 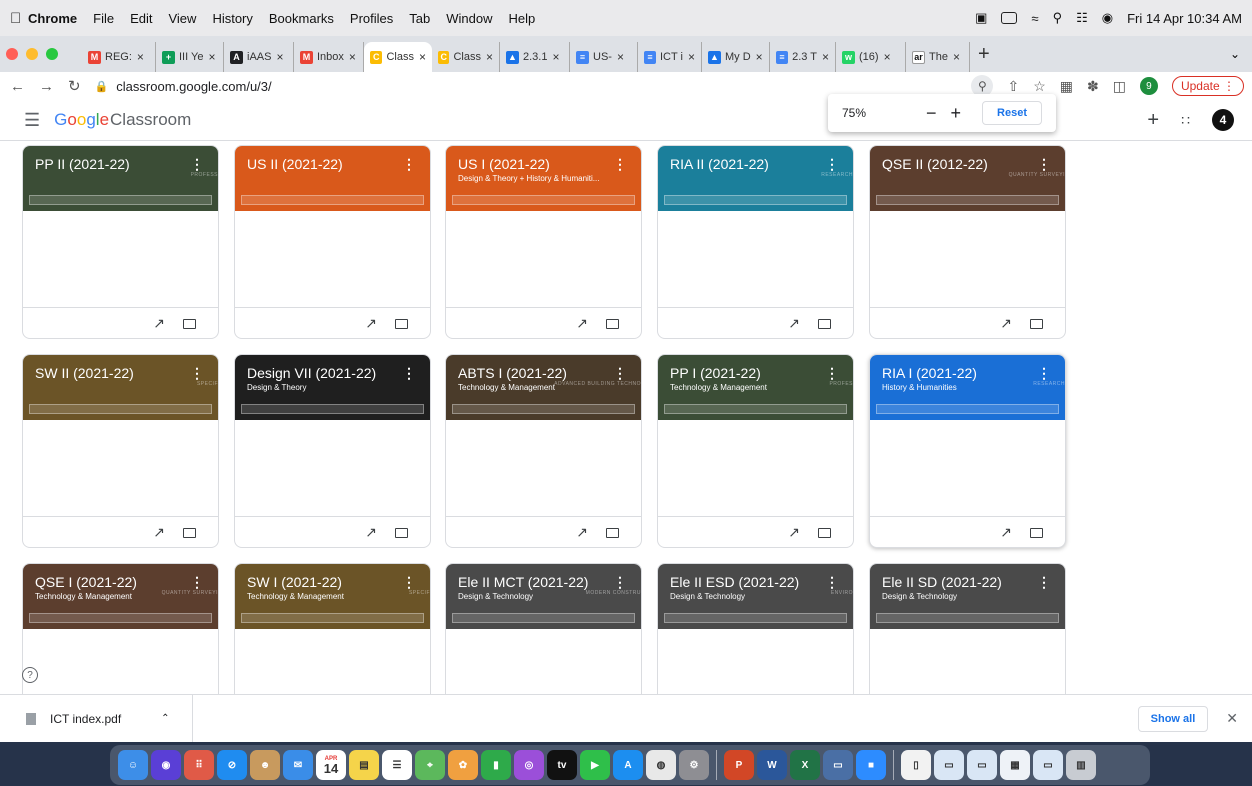 What do you see at coordinates (803, 57) in the screenshot?
I see `browser-tab: ≡ 2.3 T ×` at bounding box center [803, 57].